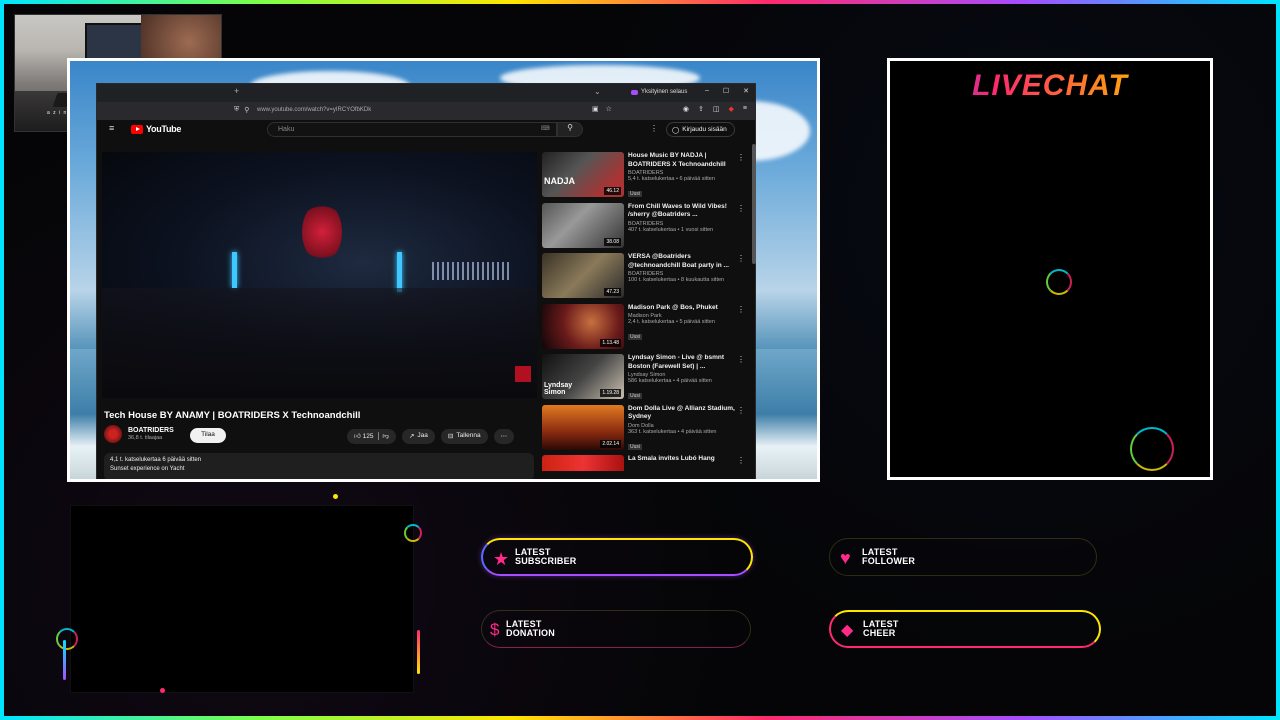 The image size is (1280, 720). Describe the element at coordinates (450, 436) in the screenshot. I see `bookmark-icon: ⊟` at that location.